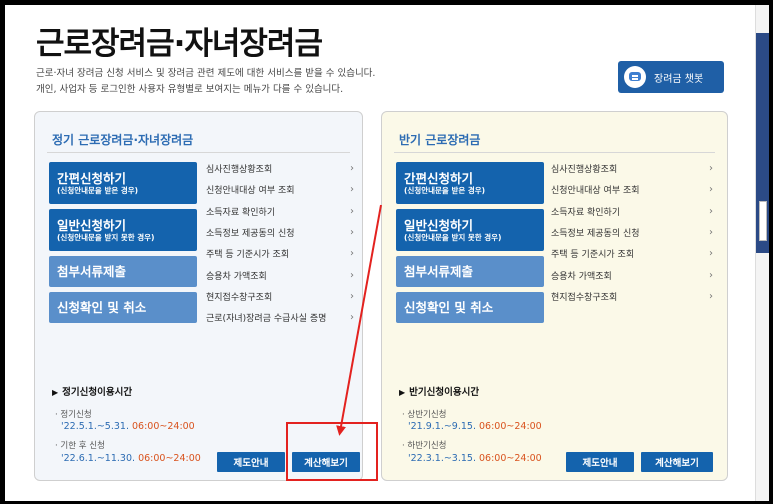 This screenshot has height=504, width=773. Describe the element at coordinates (677, 462) in the screenshot. I see `calculate-button: 계산해보기` at that location.